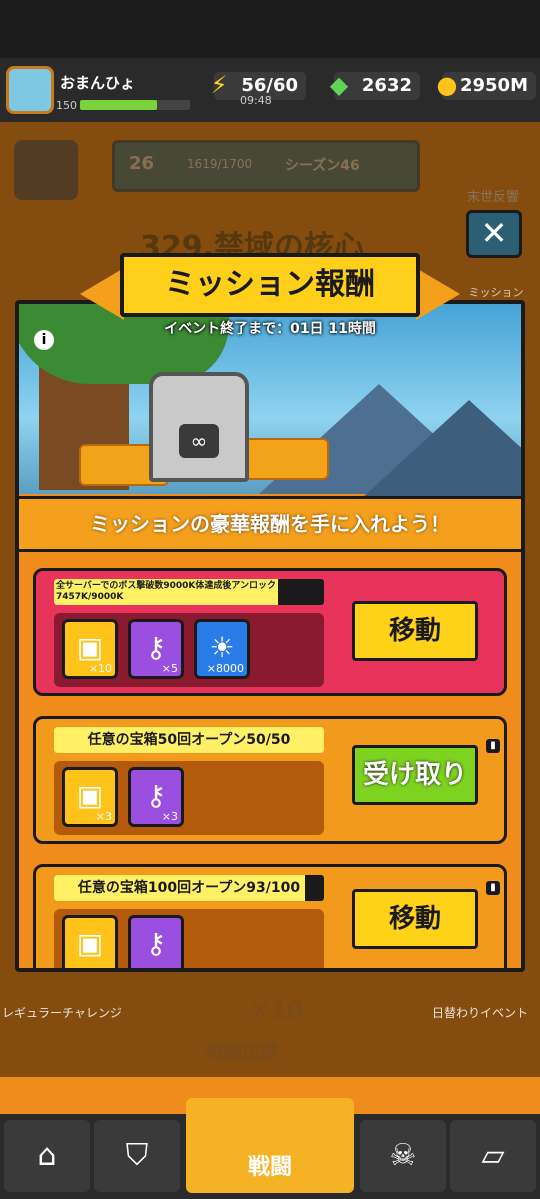 This screenshot has width=540, height=1199. Describe the element at coordinates (90, 797) in the screenshot. I see `gold-chest-icon: ▣ ×3` at that location.